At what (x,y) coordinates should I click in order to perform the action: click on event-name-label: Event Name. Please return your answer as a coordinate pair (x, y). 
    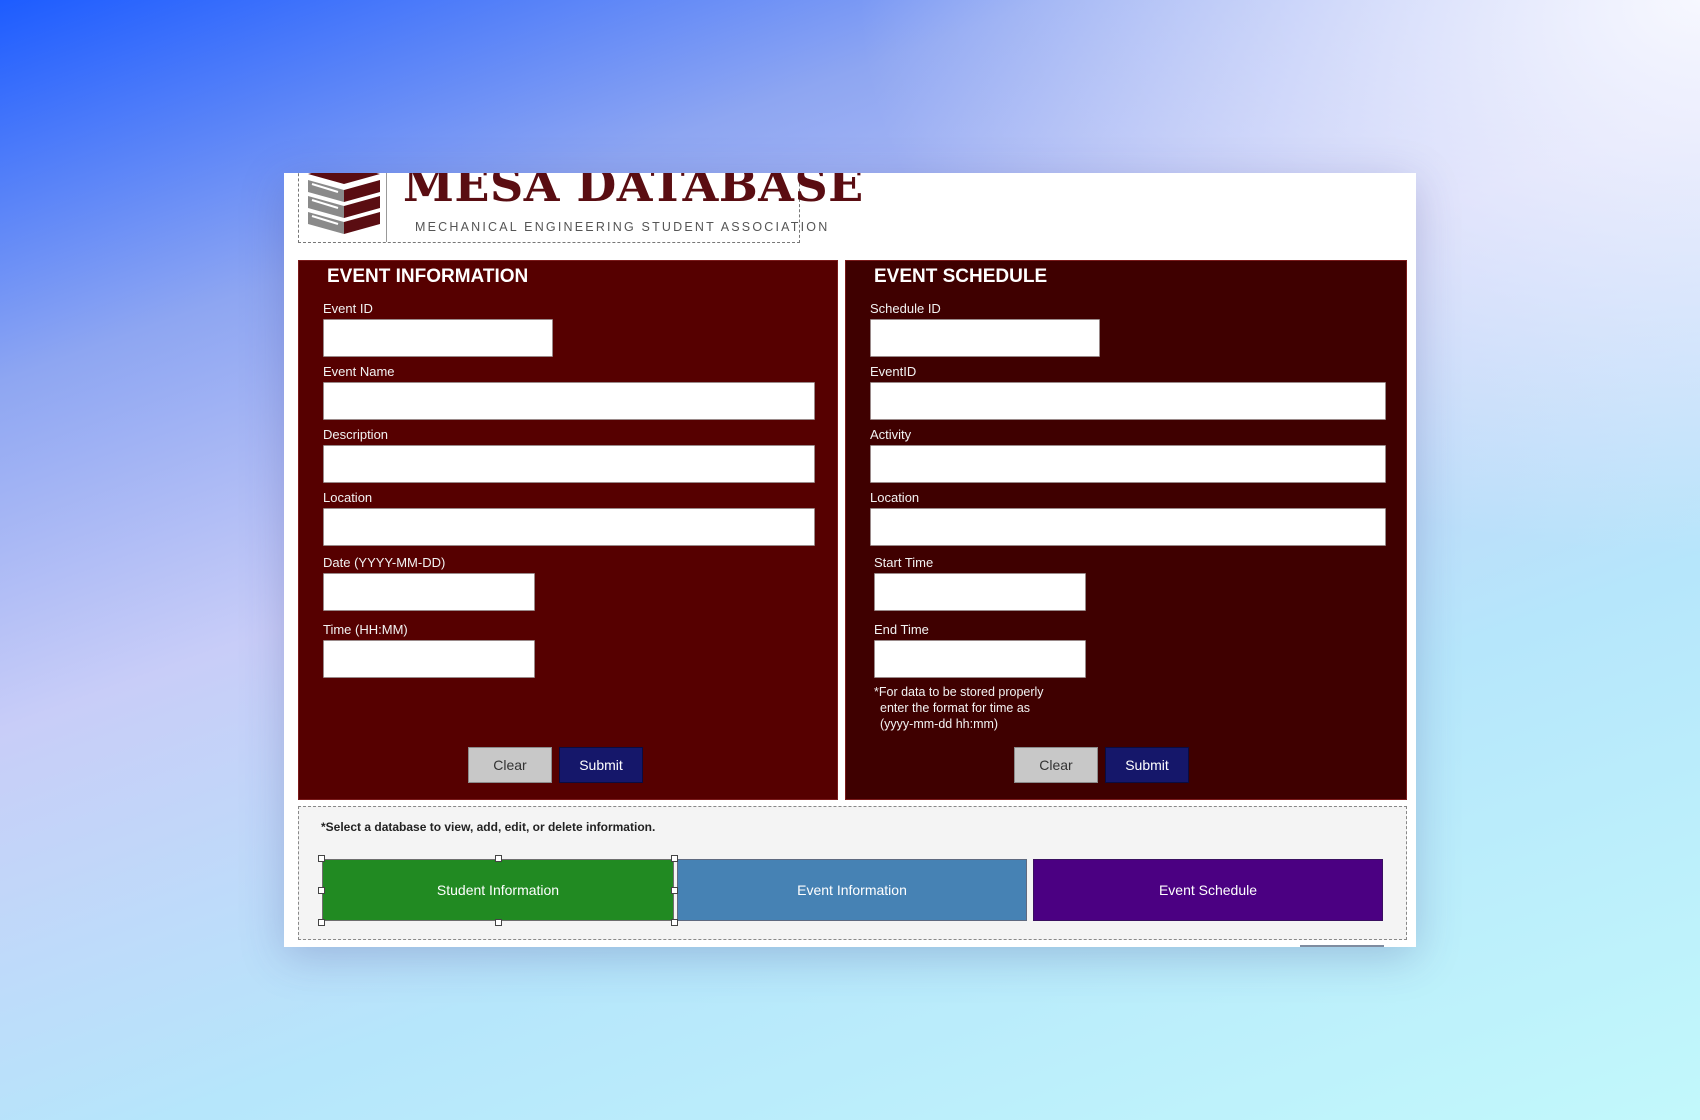
    Looking at the image, I should click on (359, 371).